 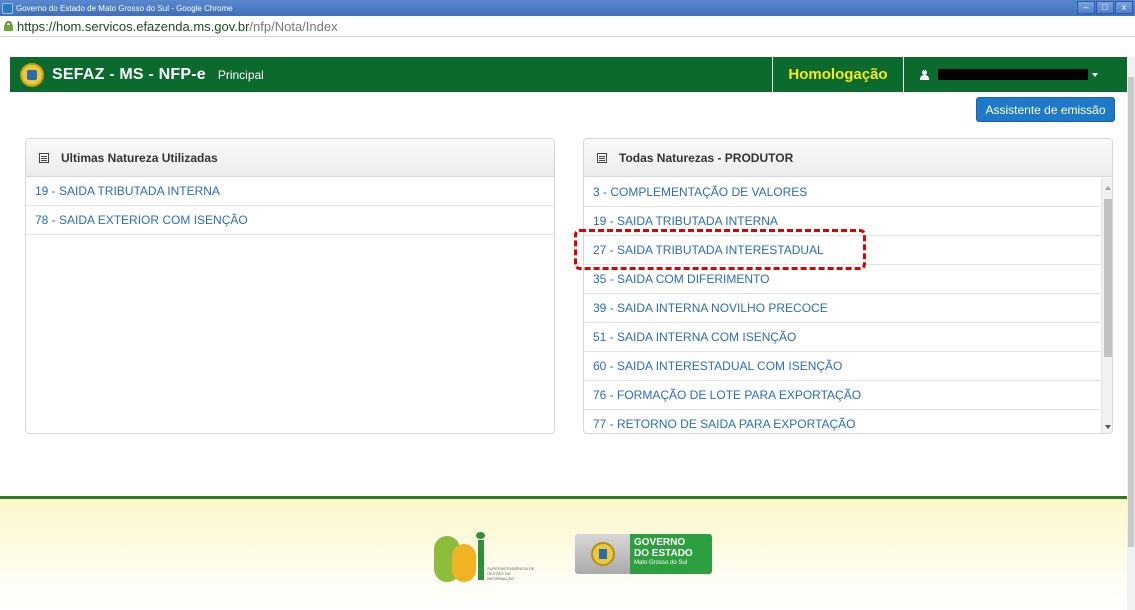 What do you see at coordinates (842, 366) in the screenshot?
I see `list-item: 60 - SAIDA INTERESTADUAL COM ISENÇÃO` at bounding box center [842, 366].